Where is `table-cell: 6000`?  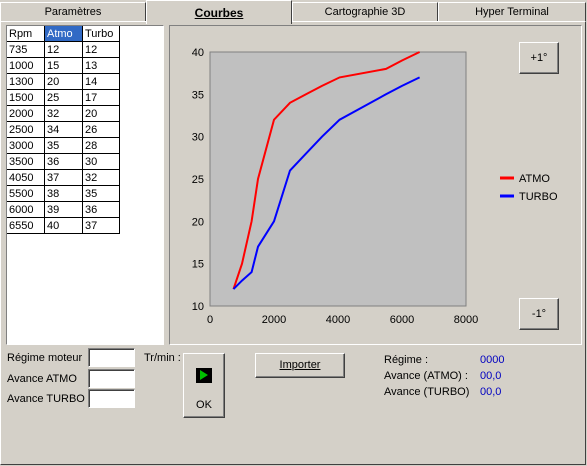 table-cell: 6000 is located at coordinates (26, 209).